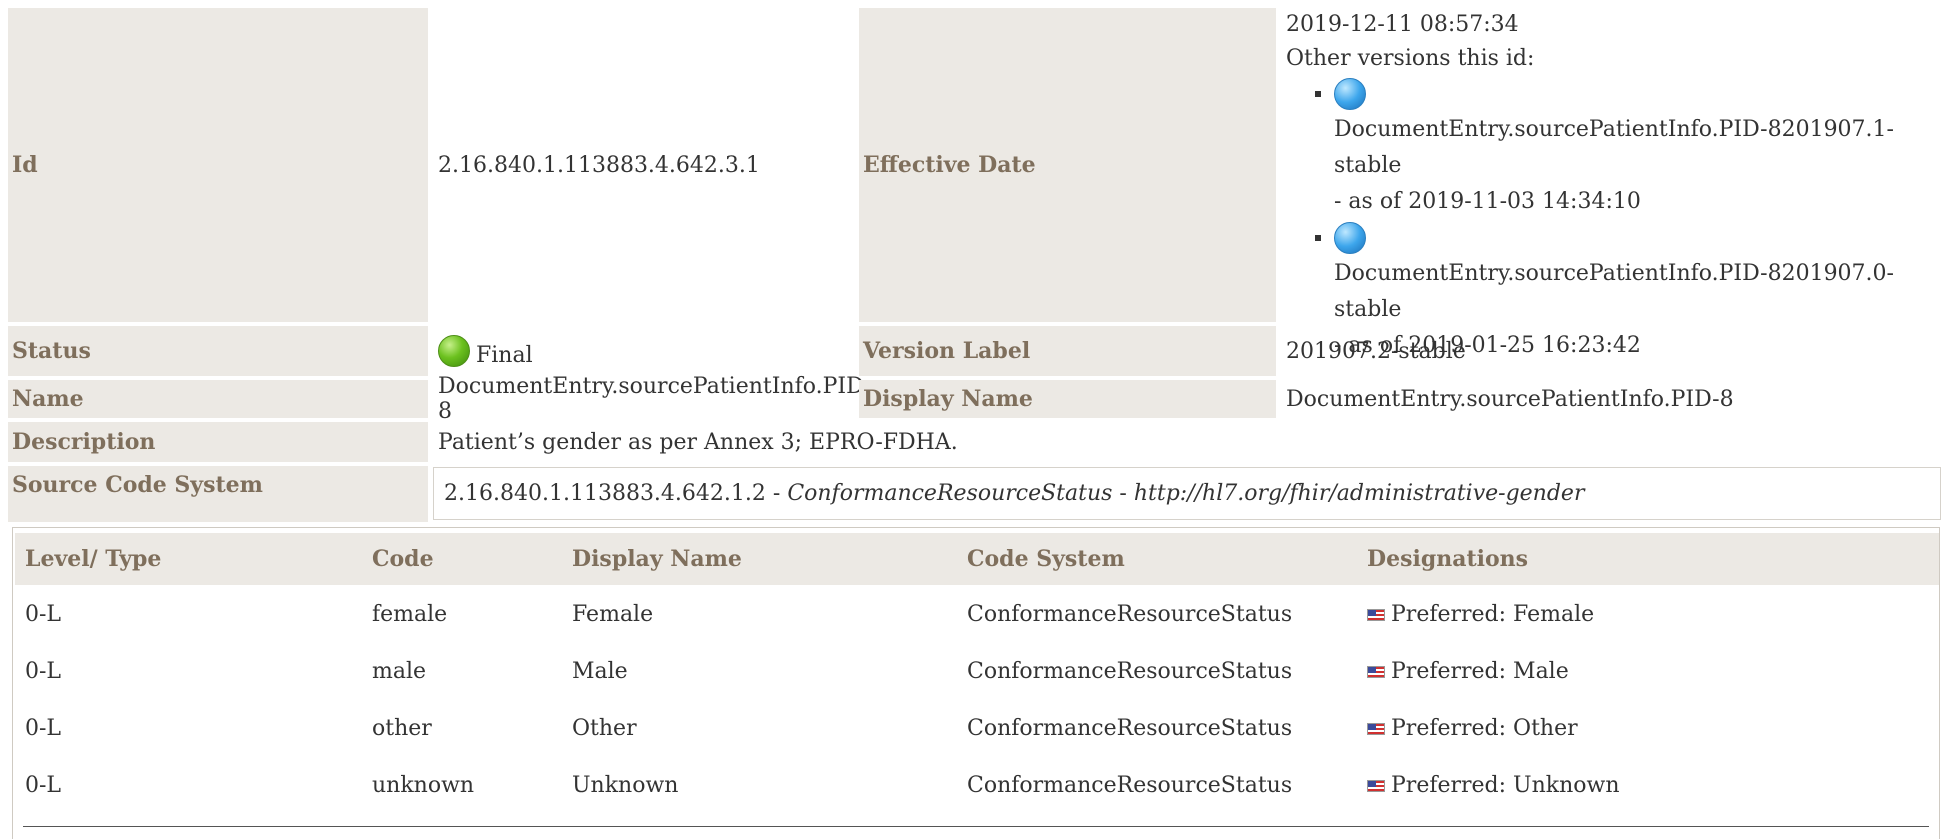 This screenshot has width=1942, height=839. Describe the element at coordinates (613, 614) in the screenshot. I see `cell-display-name: Female` at that location.